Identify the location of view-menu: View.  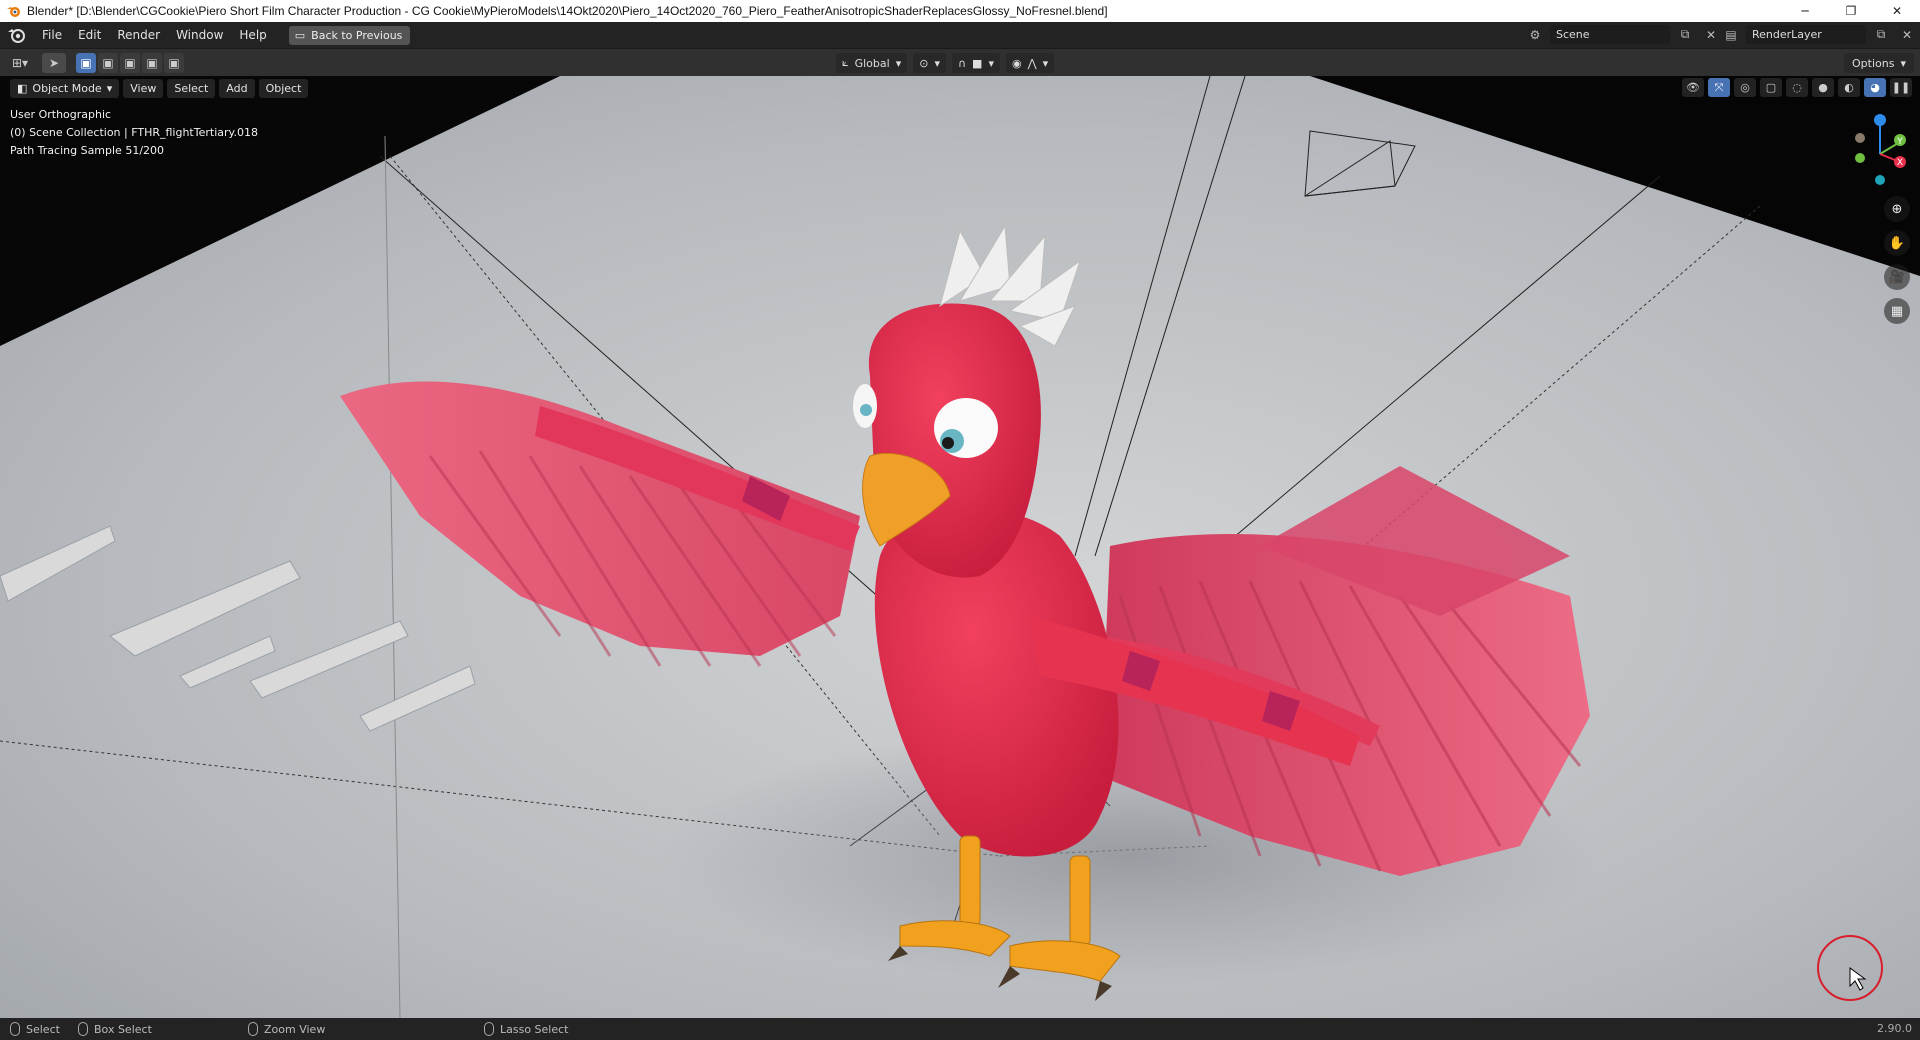
(143, 88).